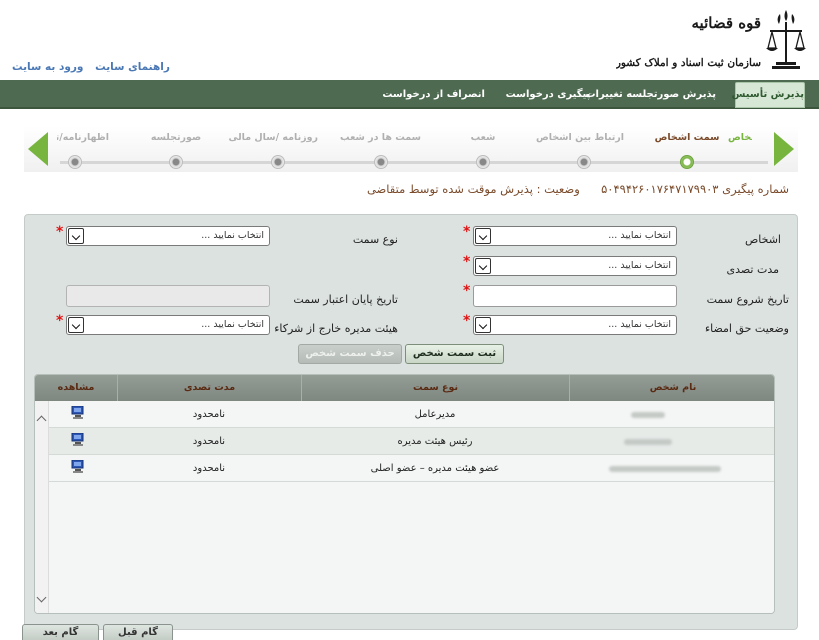 The width and height of the screenshot is (819, 640). What do you see at coordinates (176, 149) in the screenshot?
I see `wizard-step-minutes: صورتجلسه` at bounding box center [176, 149].